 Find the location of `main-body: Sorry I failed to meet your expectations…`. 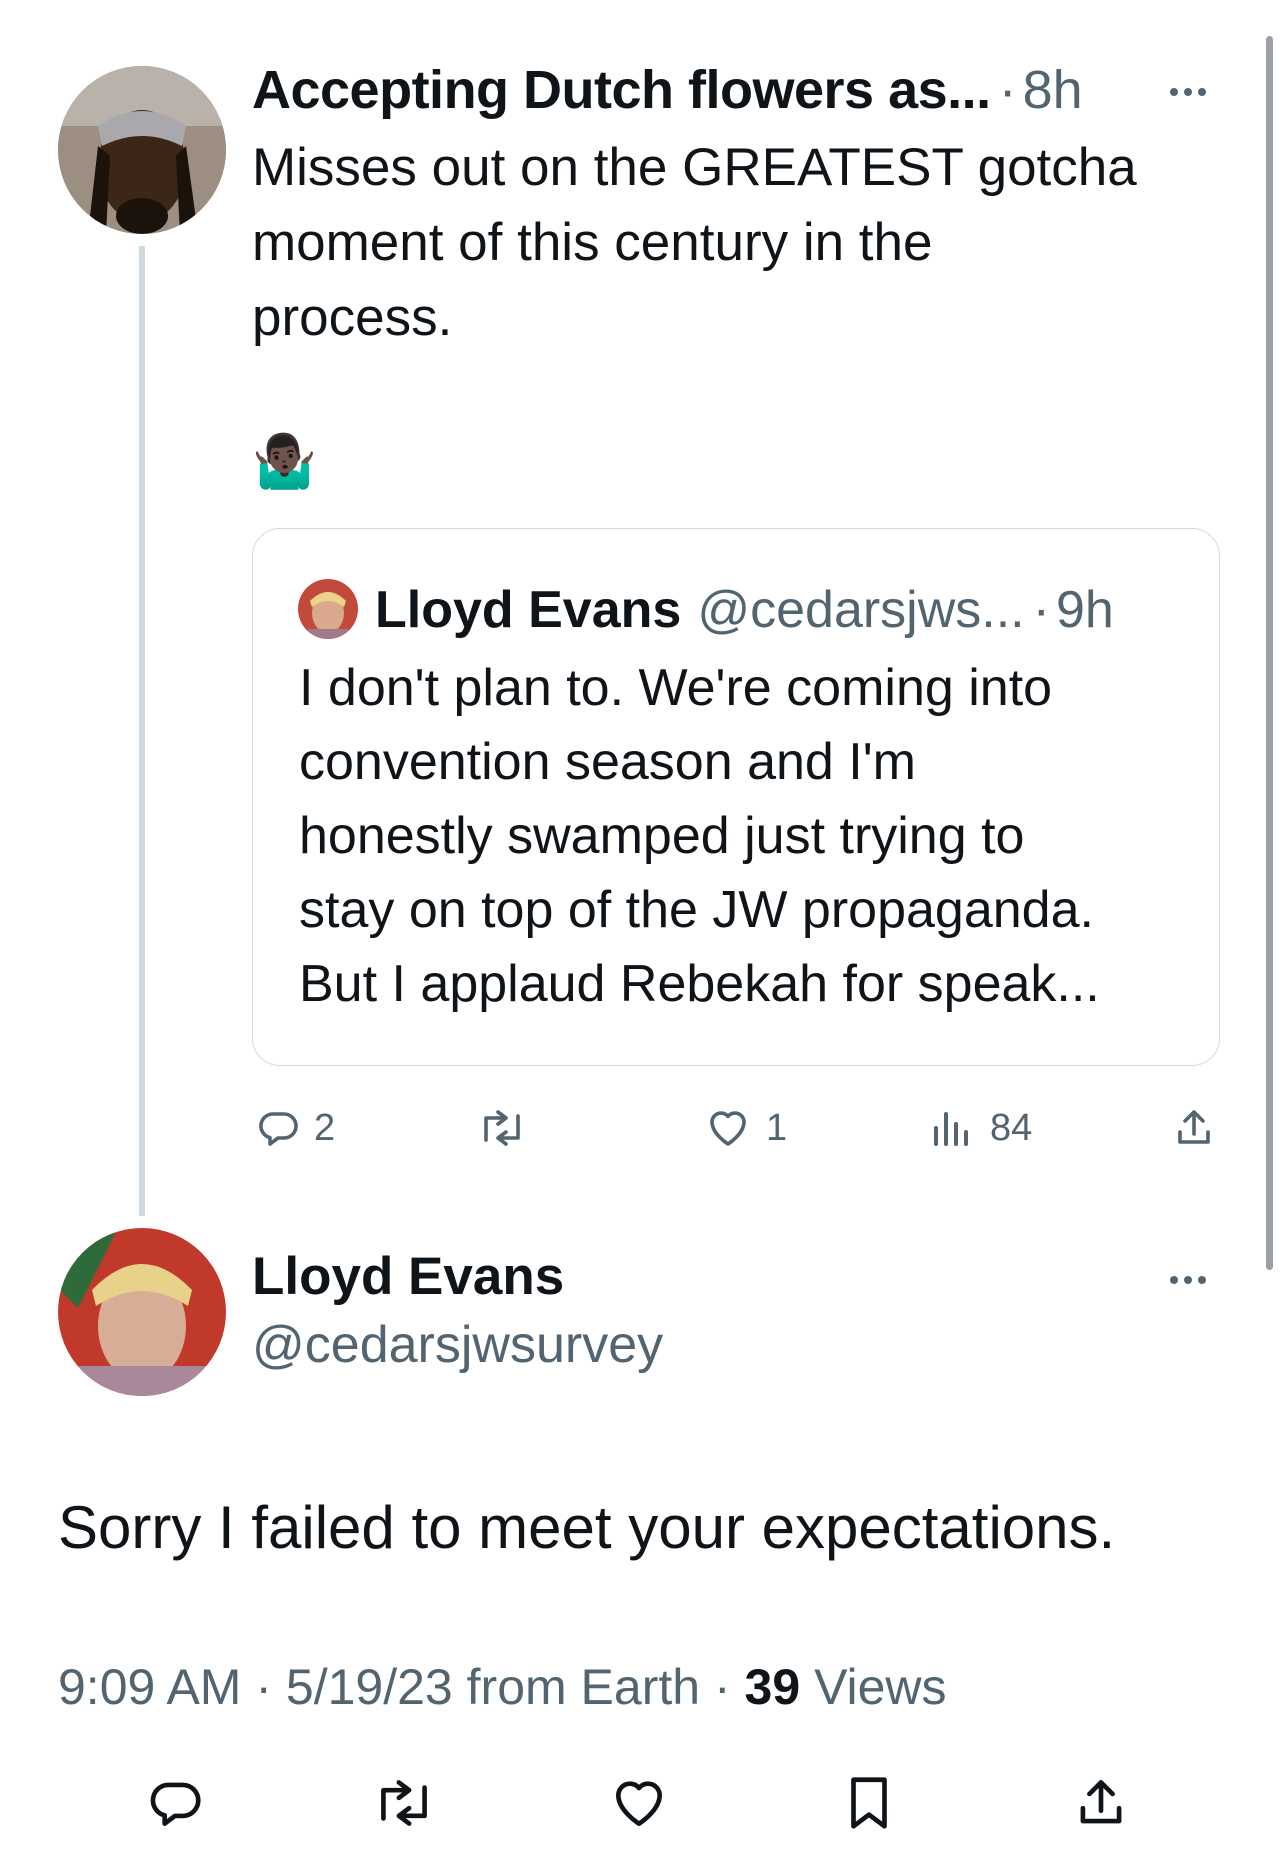

main-body: Sorry I failed to meet your expectations… is located at coordinates (587, 1527).